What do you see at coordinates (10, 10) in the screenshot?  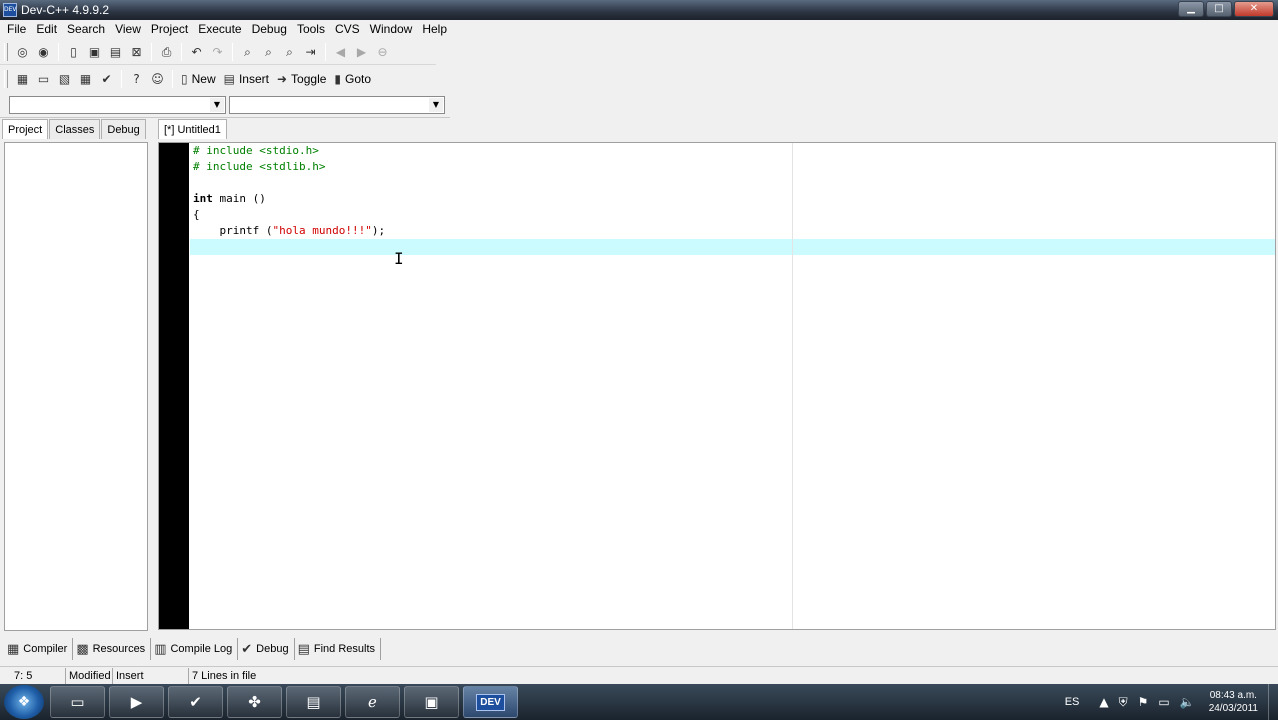 I see `app-icon: DEV` at bounding box center [10, 10].